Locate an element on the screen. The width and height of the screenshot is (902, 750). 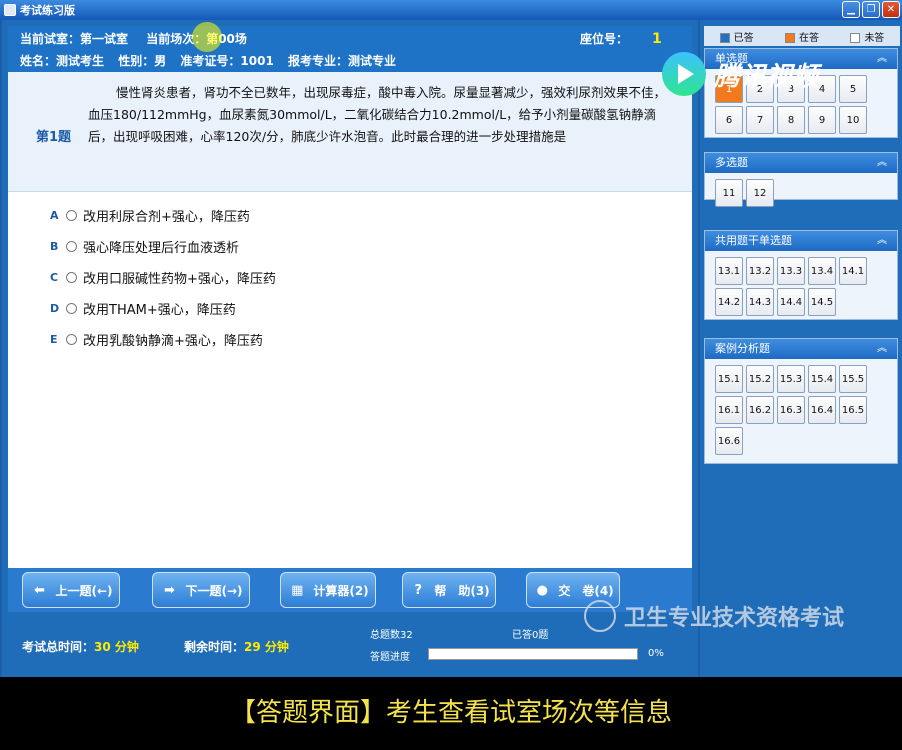
arrow-left-icon: ⬅ is located at coordinates (39, 590).